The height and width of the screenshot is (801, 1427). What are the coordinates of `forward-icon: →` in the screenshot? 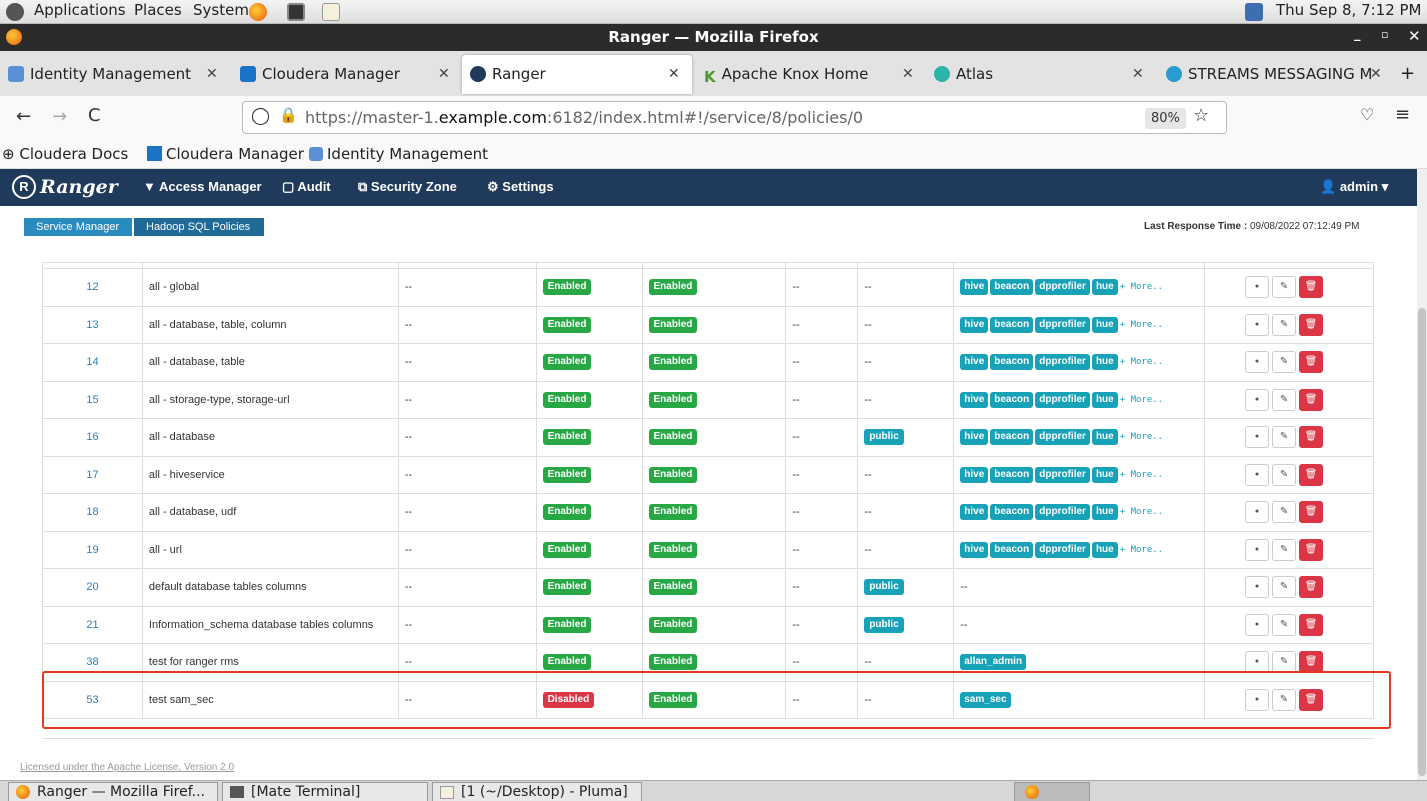 It's located at (59, 116).